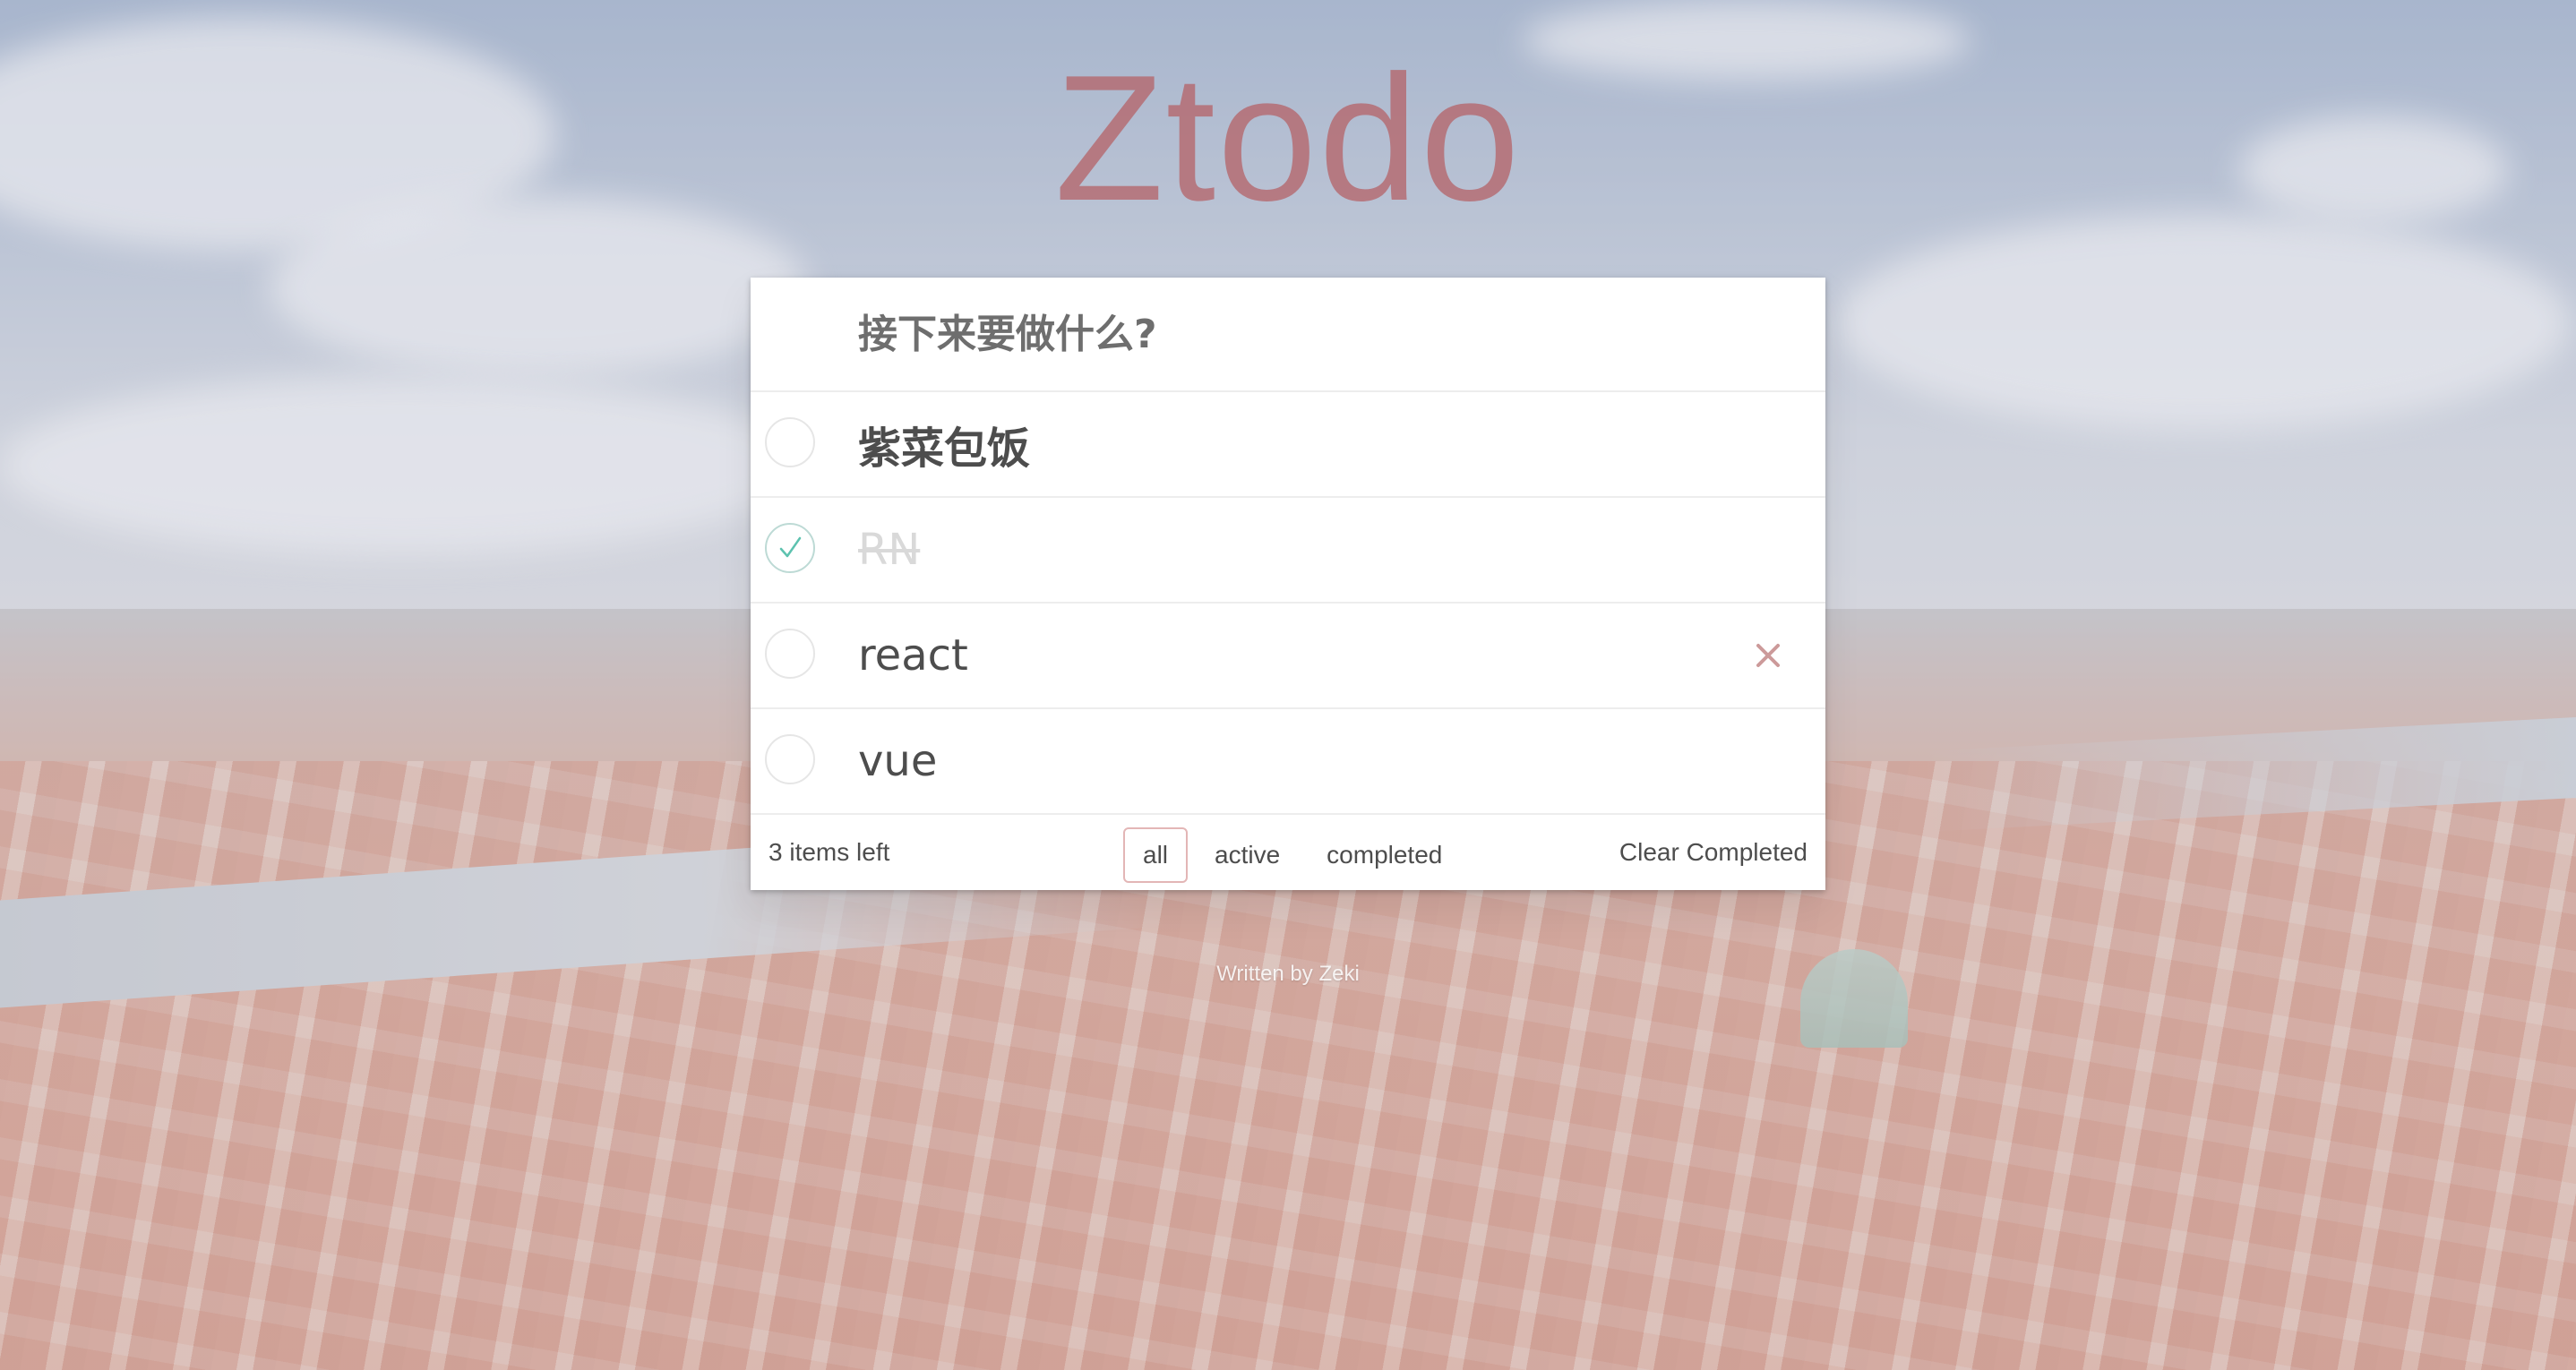 The image size is (2576, 1370). Describe the element at coordinates (1288, 762) in the screenshot. I see `todo-item: vue` at that location.